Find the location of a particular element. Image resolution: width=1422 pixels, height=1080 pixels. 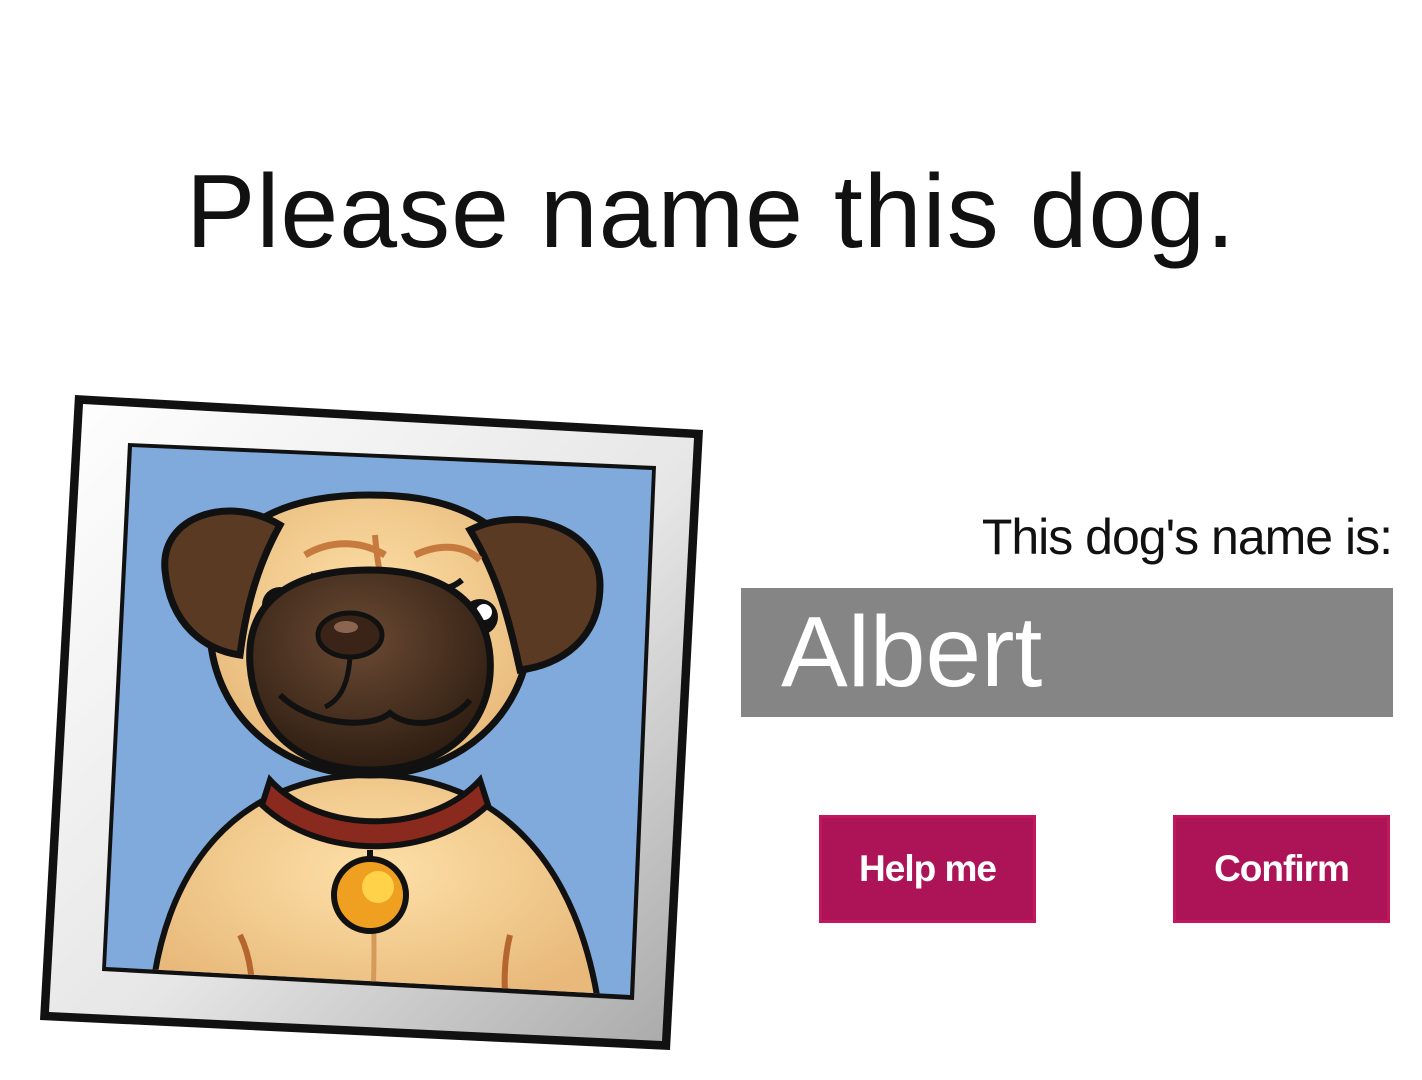

page-title: Please name this dog. is located at coordinates (711, 212).